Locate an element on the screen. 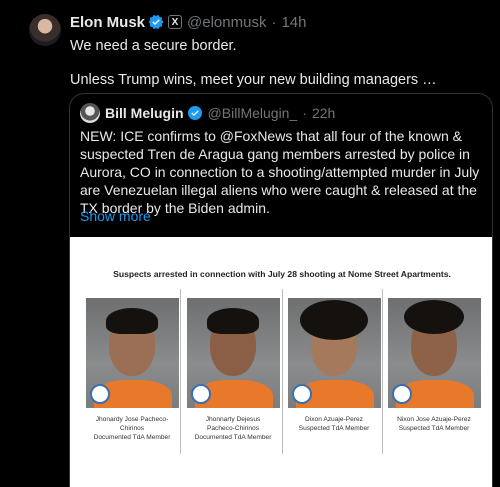 This screenshot has height=487, width=500. quoted-tweet-header: Bill Melugin @BillMelugin_ · 22h is located at coordinates (207, 113).